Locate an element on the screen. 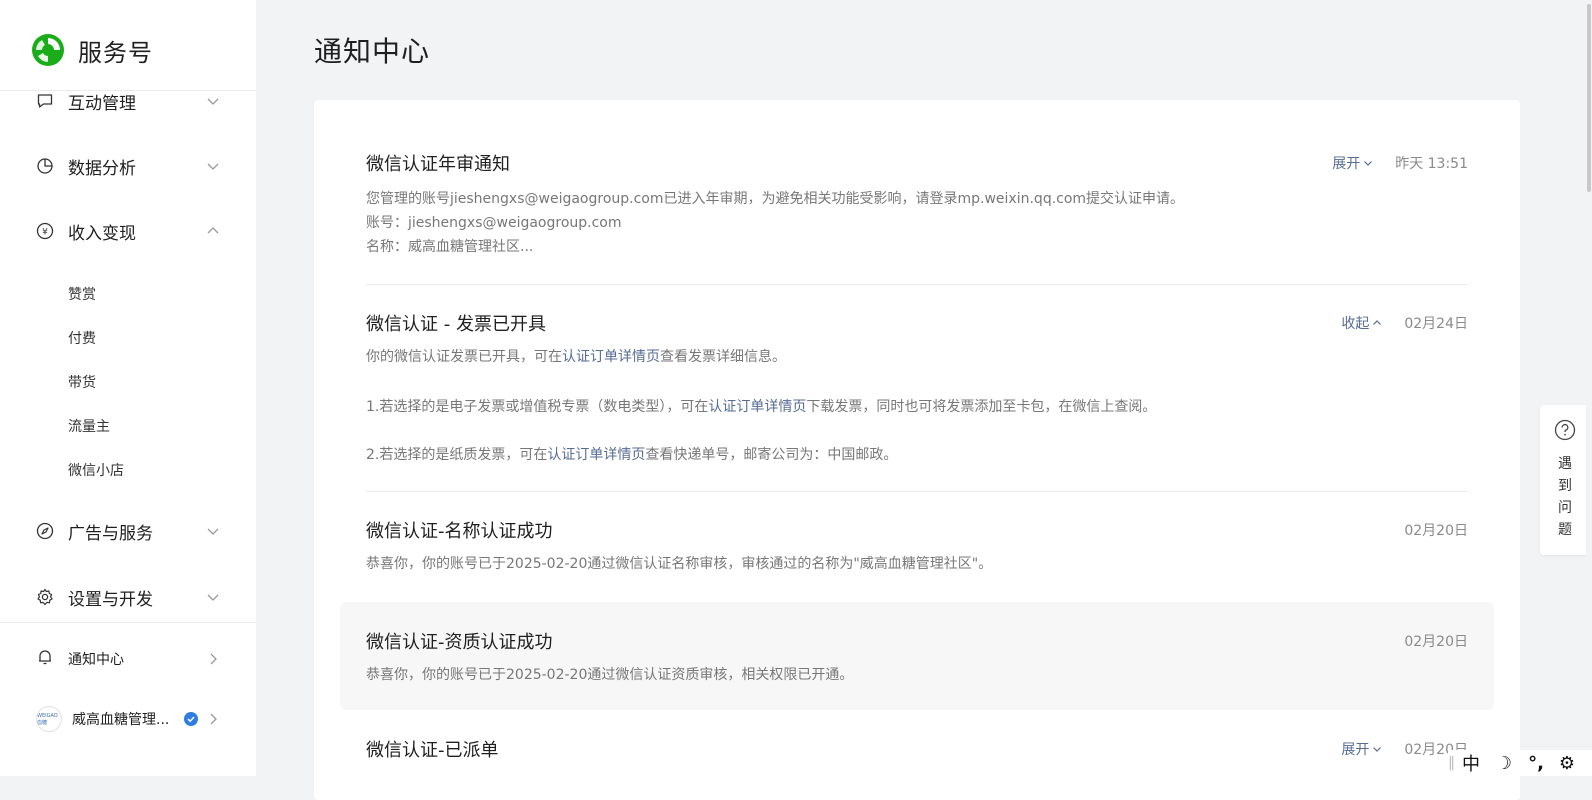  gear-icon is located at coordinates (45, 597).